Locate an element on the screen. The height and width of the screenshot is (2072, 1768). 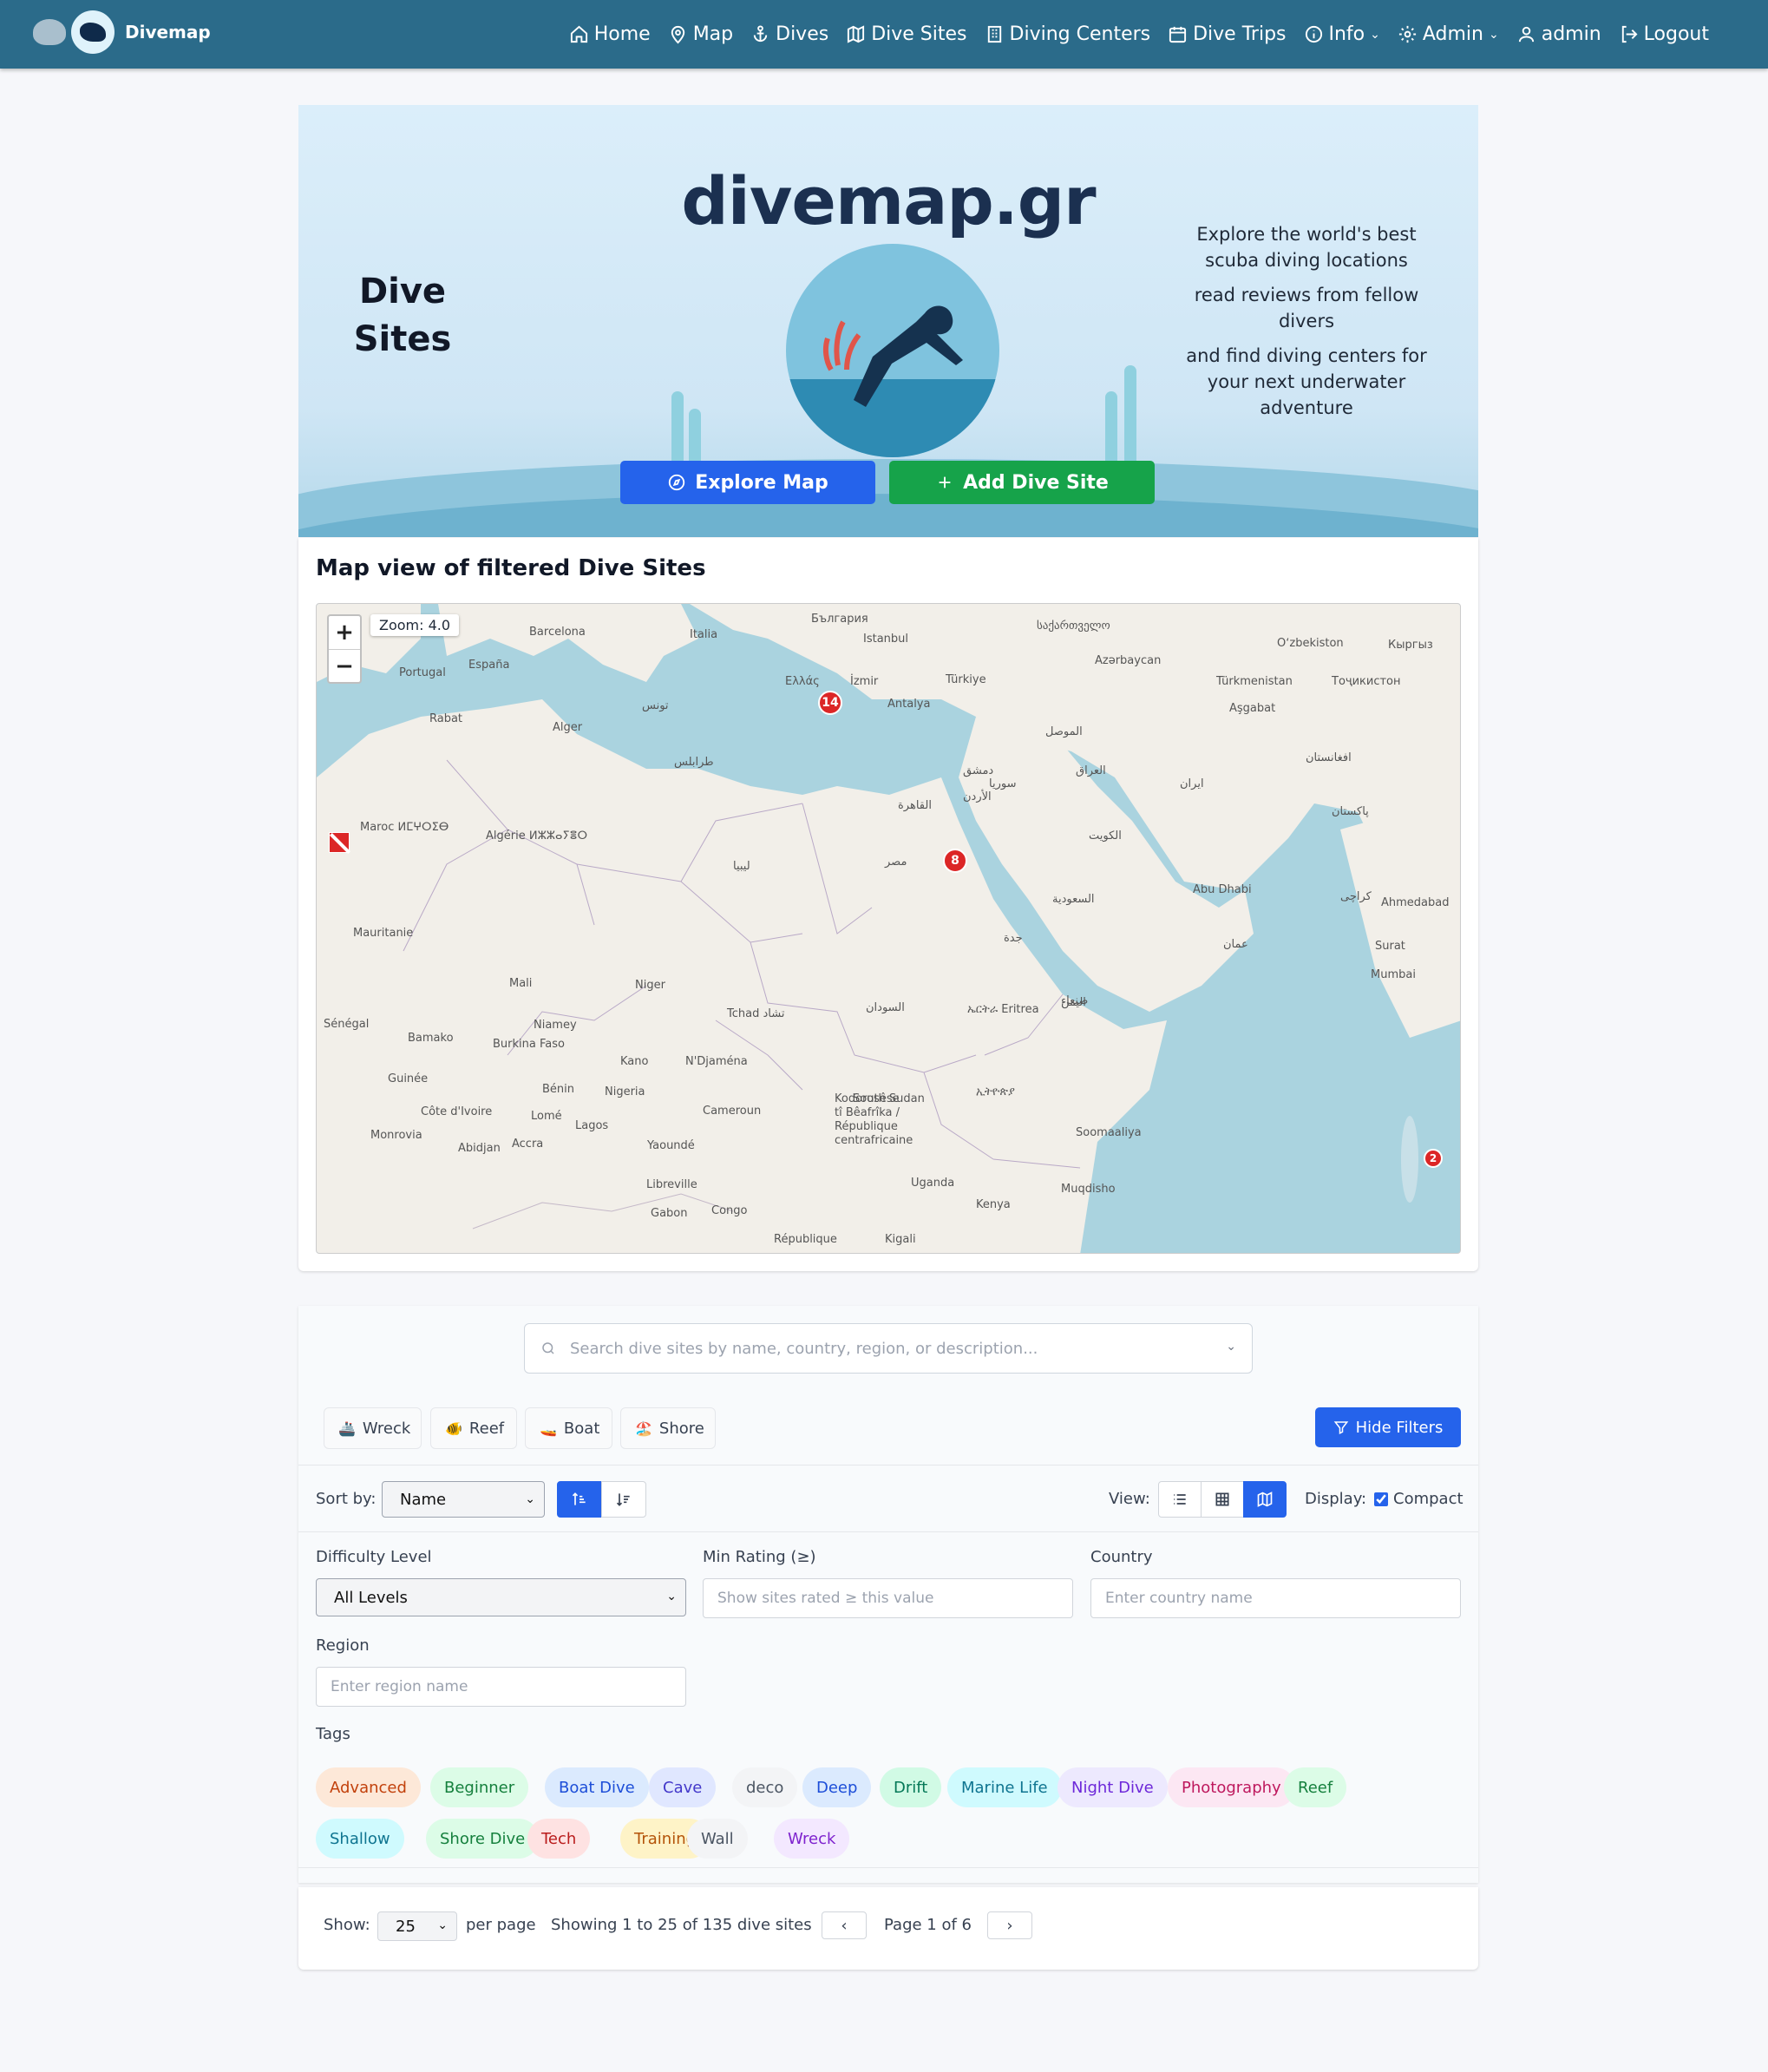
boat-icon: 🚤 is located at coordinates (548, 1428).